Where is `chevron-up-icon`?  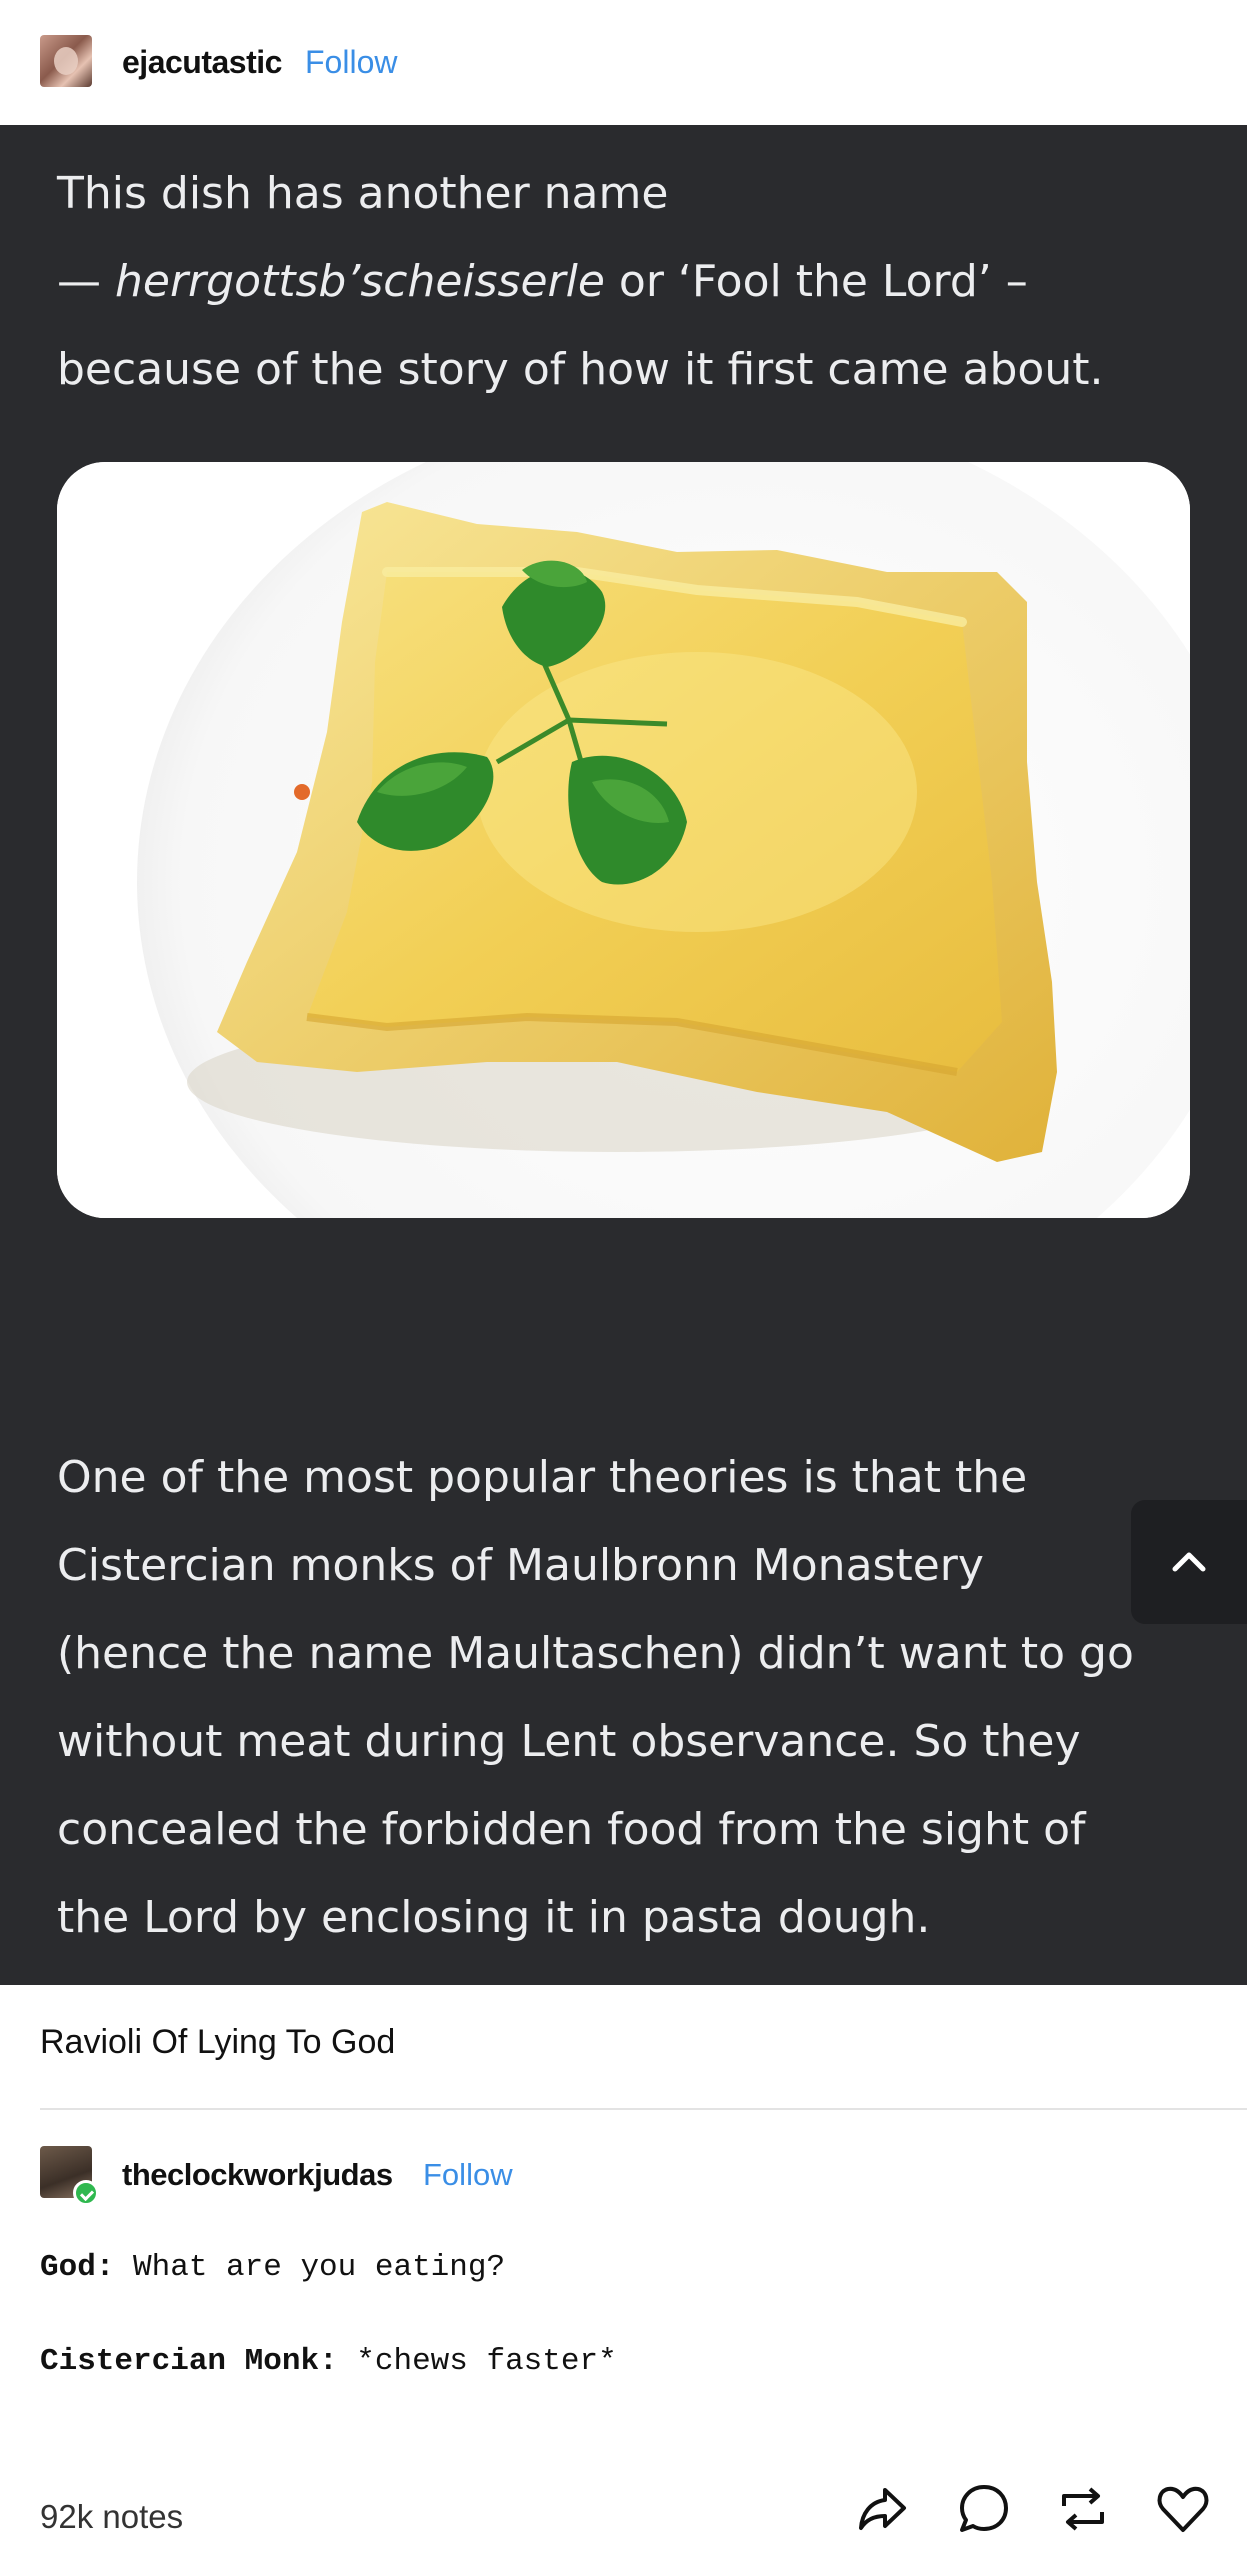 chevron-up-icon is located at coordinates (1189, 1562).